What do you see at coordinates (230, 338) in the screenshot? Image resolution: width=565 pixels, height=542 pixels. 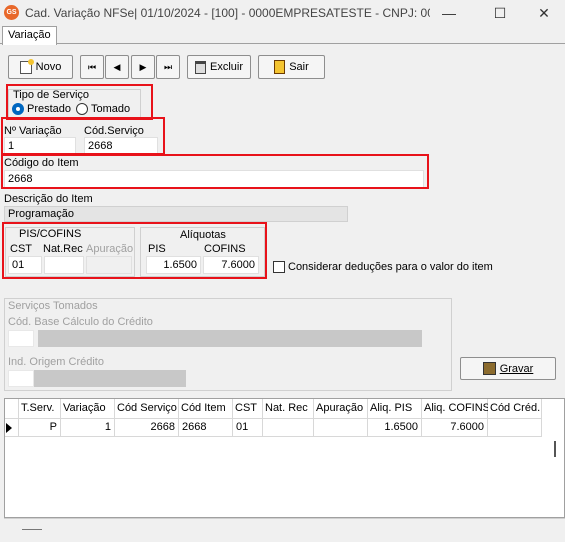 I see `base-calculo-desc-field` at bounding box center [230, 338].